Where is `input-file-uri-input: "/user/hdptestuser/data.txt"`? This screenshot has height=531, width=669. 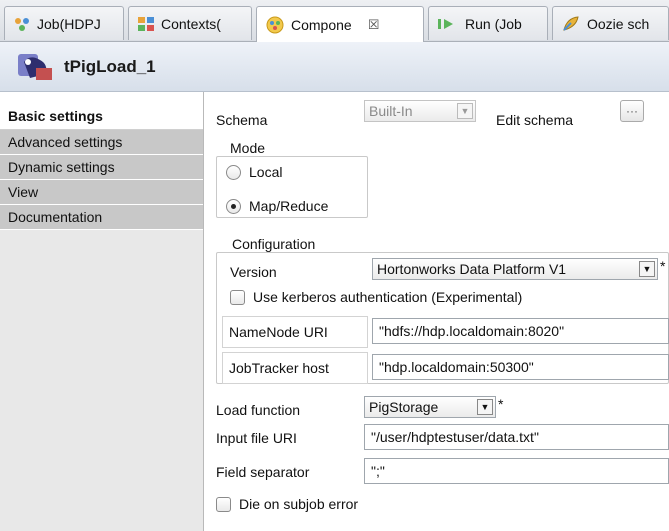 input-file-uri-input: "/user/hdptestuser/data.txt" is located at coordinates (516, 437).